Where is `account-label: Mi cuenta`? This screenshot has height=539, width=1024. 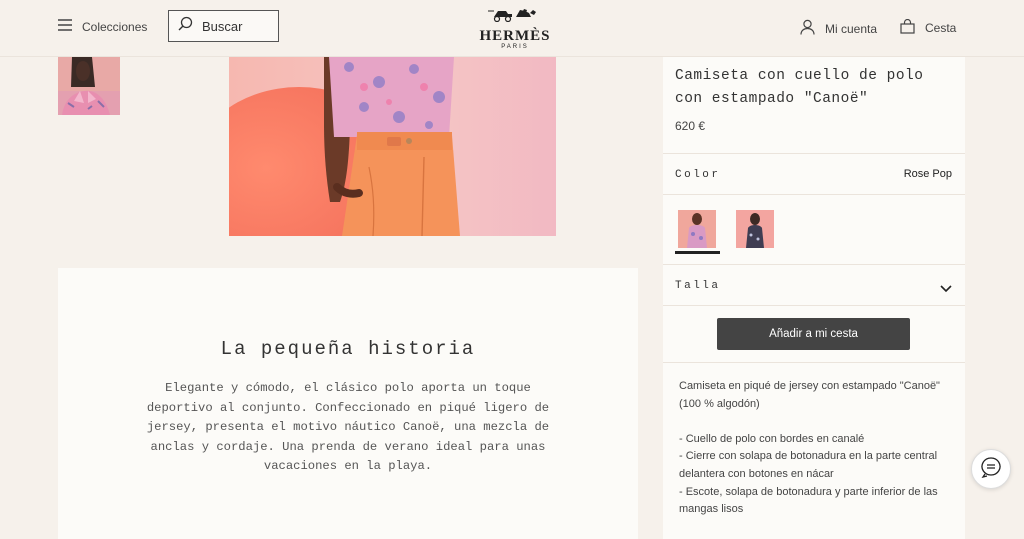
account-label: Mi cuenta is located at coordinates (851, 28).